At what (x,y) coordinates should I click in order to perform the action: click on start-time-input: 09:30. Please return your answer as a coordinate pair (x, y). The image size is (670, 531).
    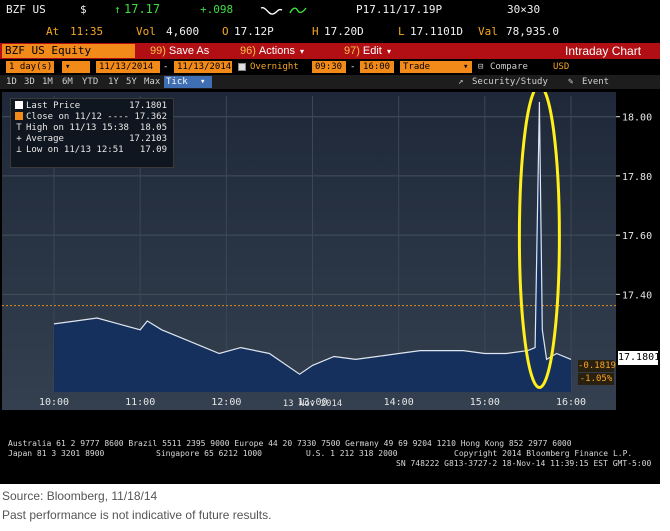
    Looking at the image, I should click on (329, 67).